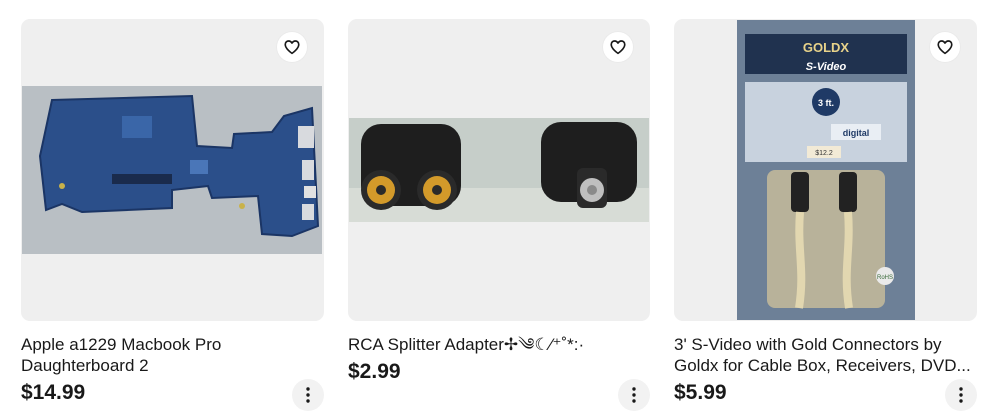 The image size is (1003, 419). I want to click on svideo-cable-package-photo: GOLDX S-Video 3 ft. digital $12.2 RoHS, so click(826, 170).